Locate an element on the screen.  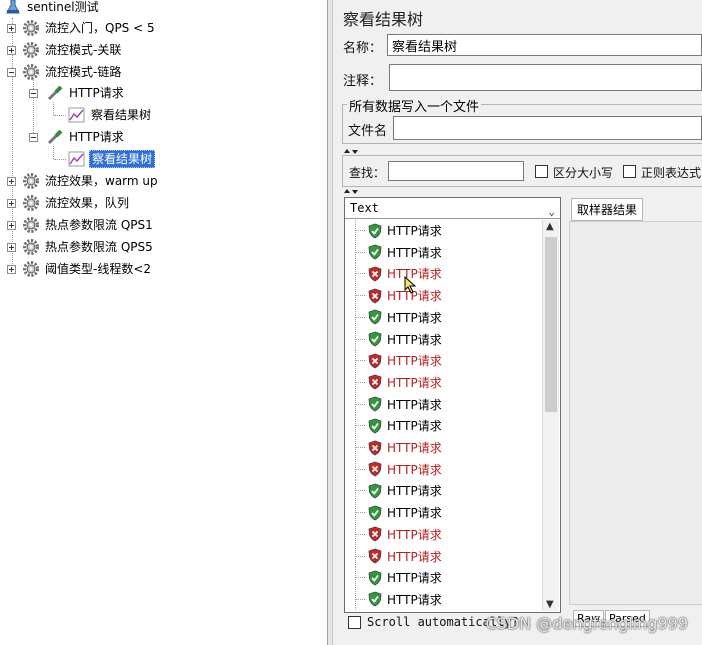
tree-node-thread-group: 流控入门，QPS < 5 is located at coordinates (89, 28).